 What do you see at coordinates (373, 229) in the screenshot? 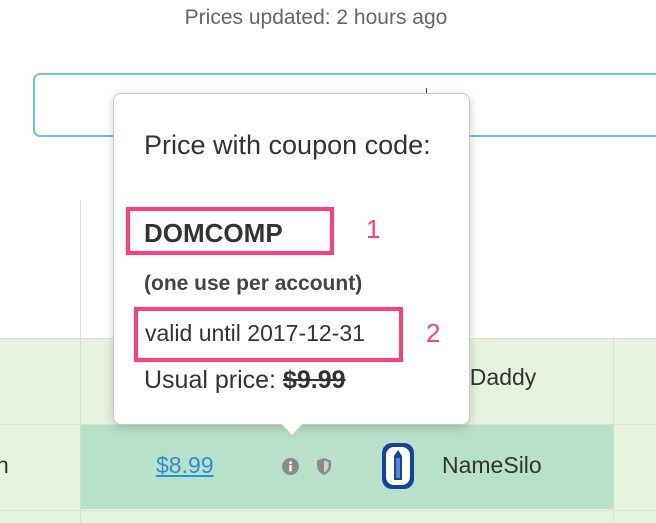
I see `annotation-label-1: 1` at bounding box center [373, 229].